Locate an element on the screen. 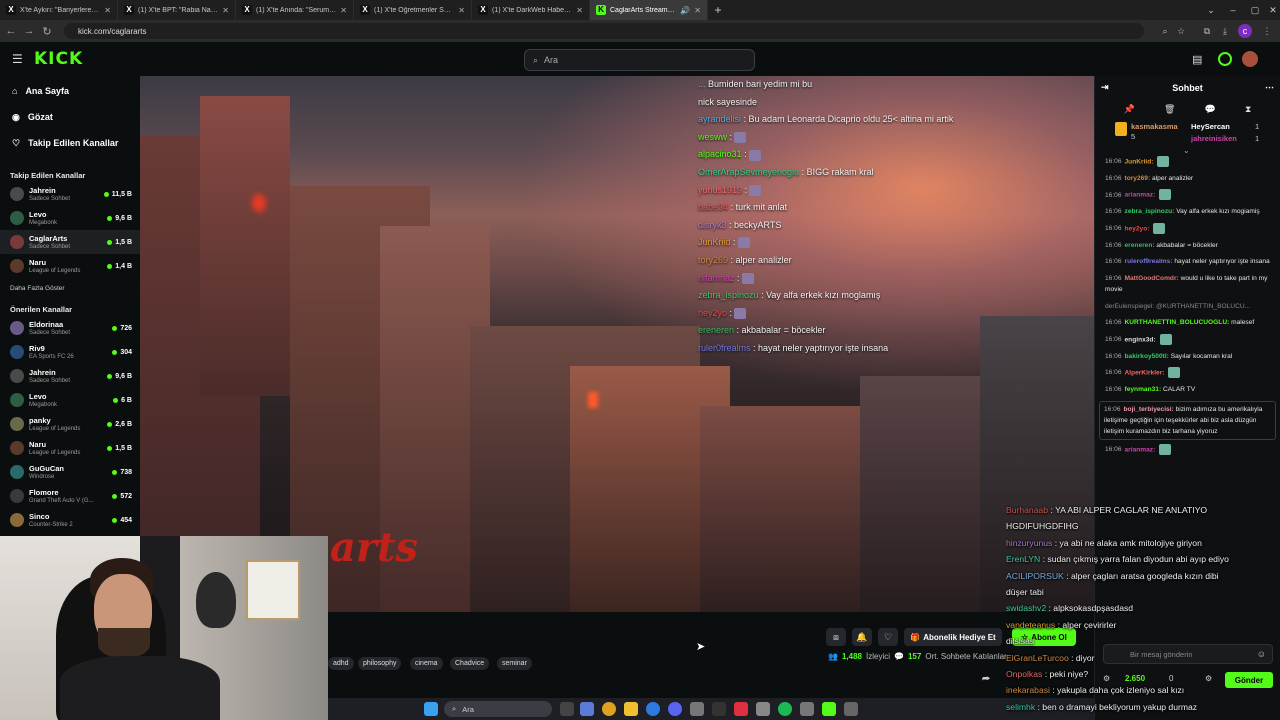 The image size is (1280, 720). kebab-menu-icon: ⋮ is located at coordinates (1267, 31).